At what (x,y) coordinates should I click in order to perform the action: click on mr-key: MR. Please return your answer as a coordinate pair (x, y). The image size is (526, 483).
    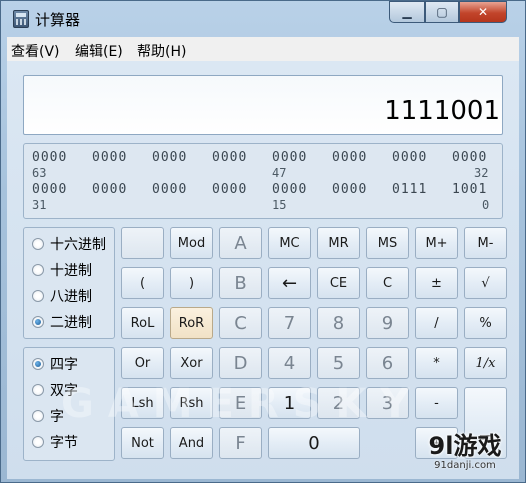
    Looking at the image, I should click on (338, 243).